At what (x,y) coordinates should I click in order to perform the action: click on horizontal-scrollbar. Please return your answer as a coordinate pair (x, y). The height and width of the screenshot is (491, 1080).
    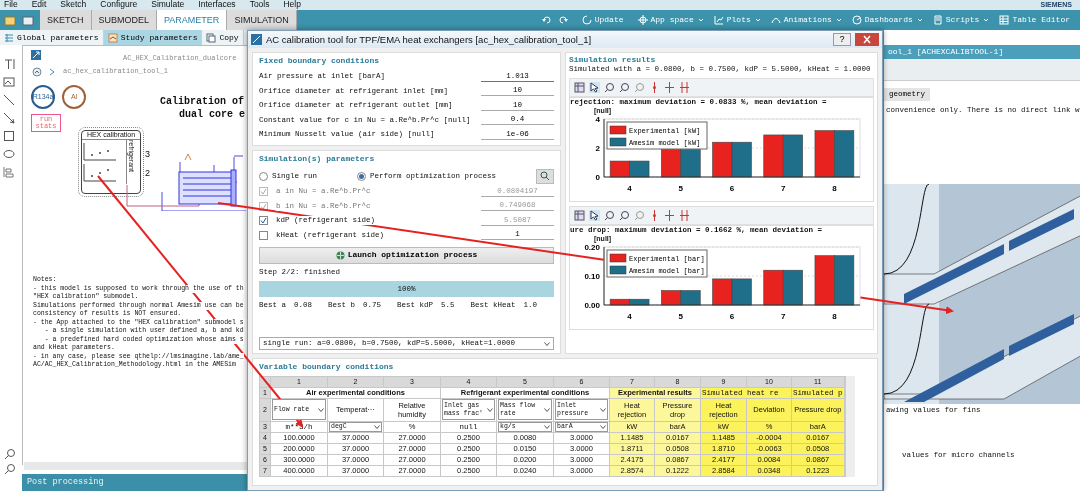
    Looking at the image, I should click on (136, 466).